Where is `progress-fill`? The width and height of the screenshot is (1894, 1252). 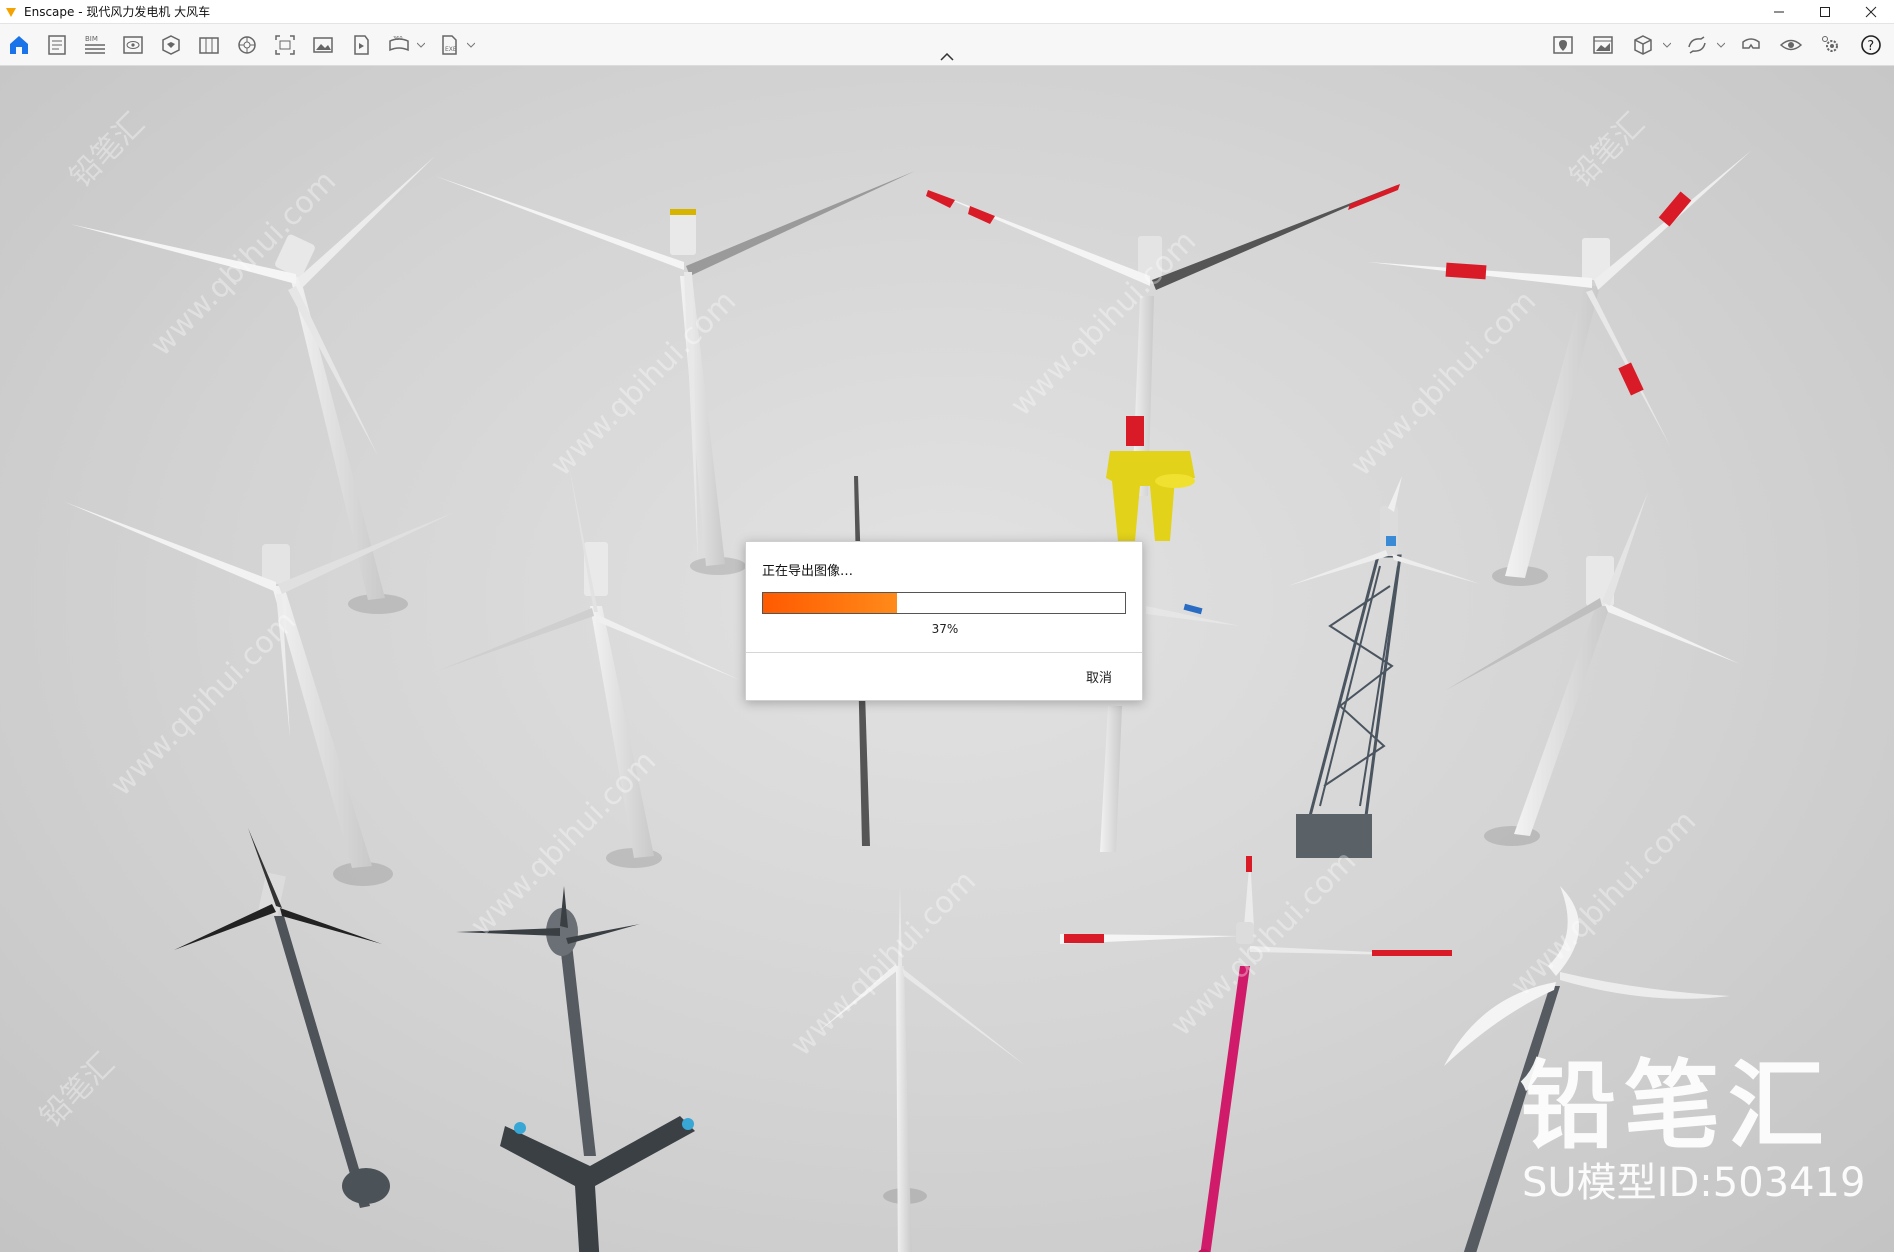 progress-fill is located at coordinates (830, 603).